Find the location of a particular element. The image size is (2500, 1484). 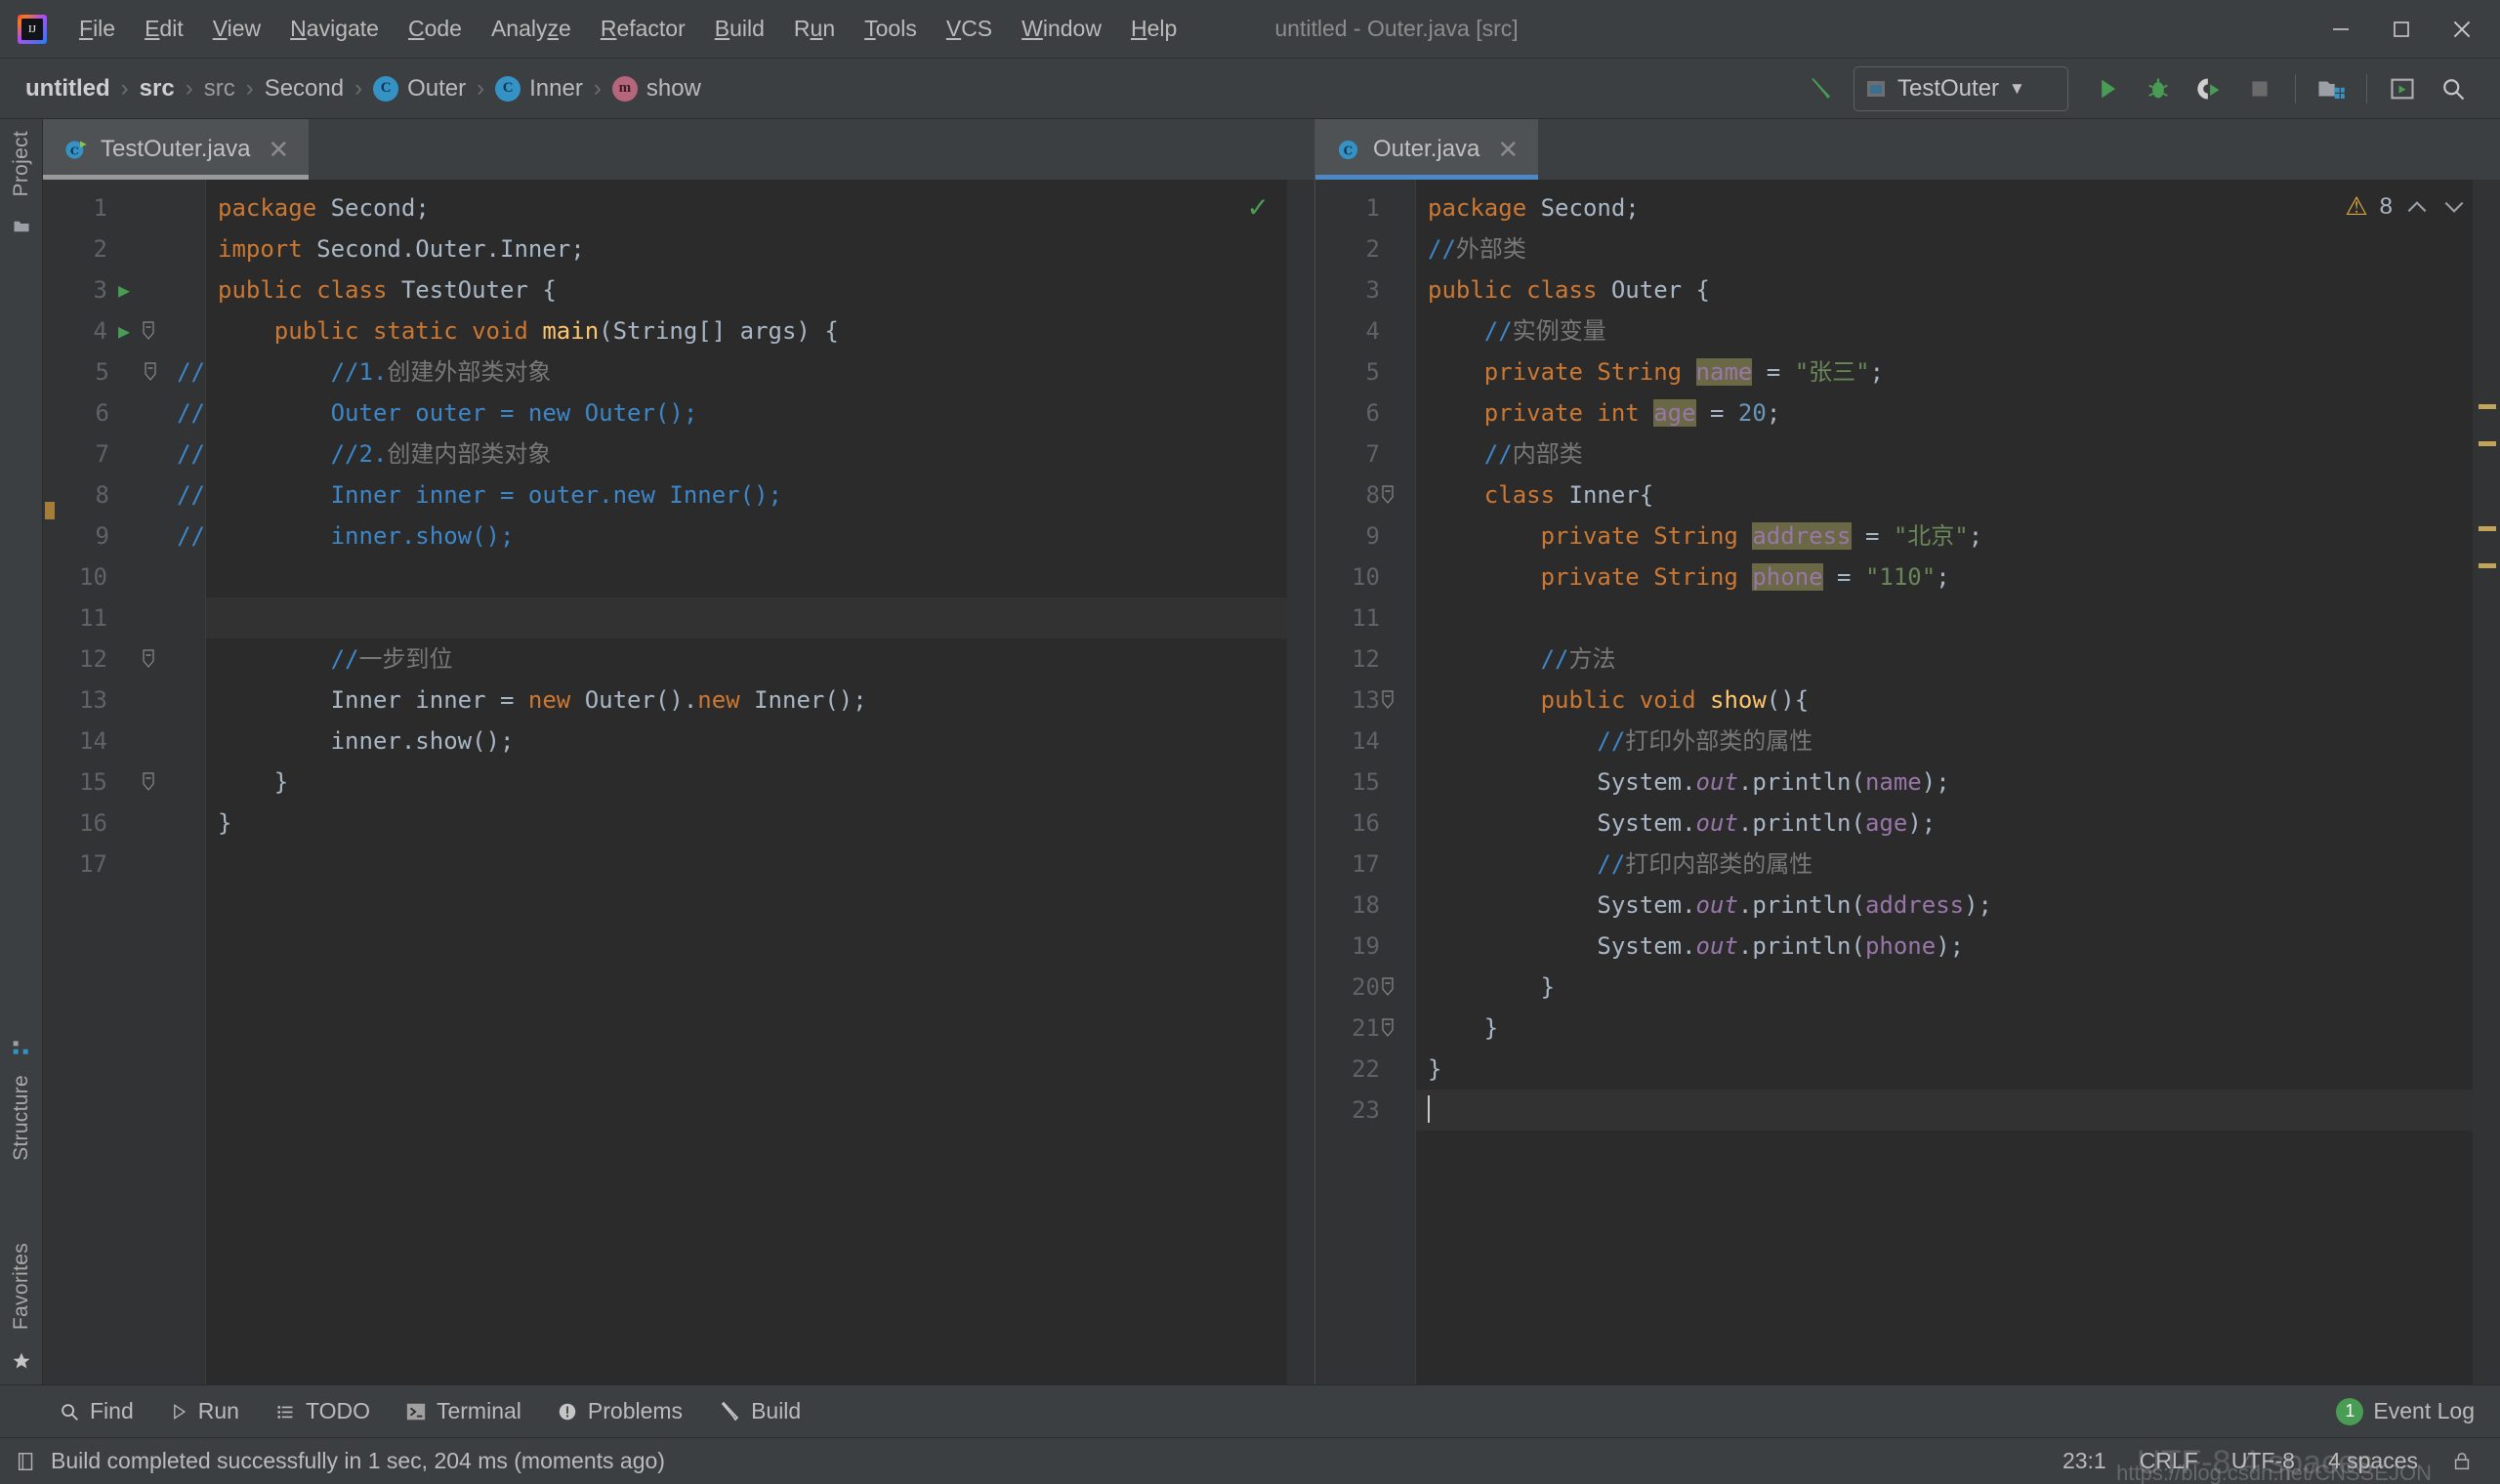

gutter-line: 5 is located at coordinates (1372, 371).